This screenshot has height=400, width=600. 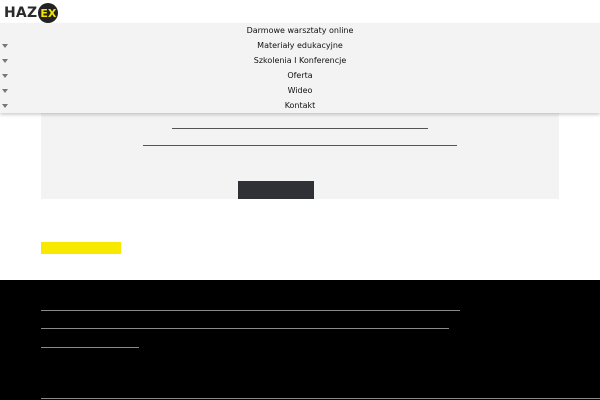 What do you see at coordinates (48, 13) in the screenshot?
I see `logo-badge: EX` at bounding box center [48, 13].